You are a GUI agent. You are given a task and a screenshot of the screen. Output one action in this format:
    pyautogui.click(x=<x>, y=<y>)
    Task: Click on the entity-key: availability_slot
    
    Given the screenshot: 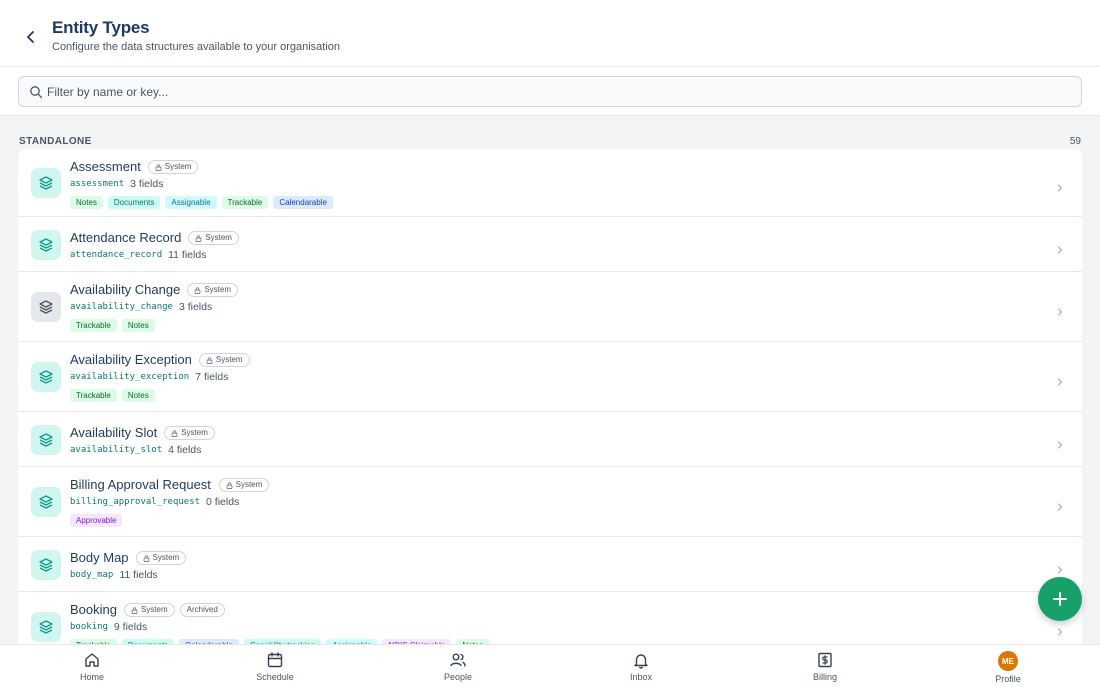 What is the action you would take?
    pyautogui.click(x=116, y=450)
    